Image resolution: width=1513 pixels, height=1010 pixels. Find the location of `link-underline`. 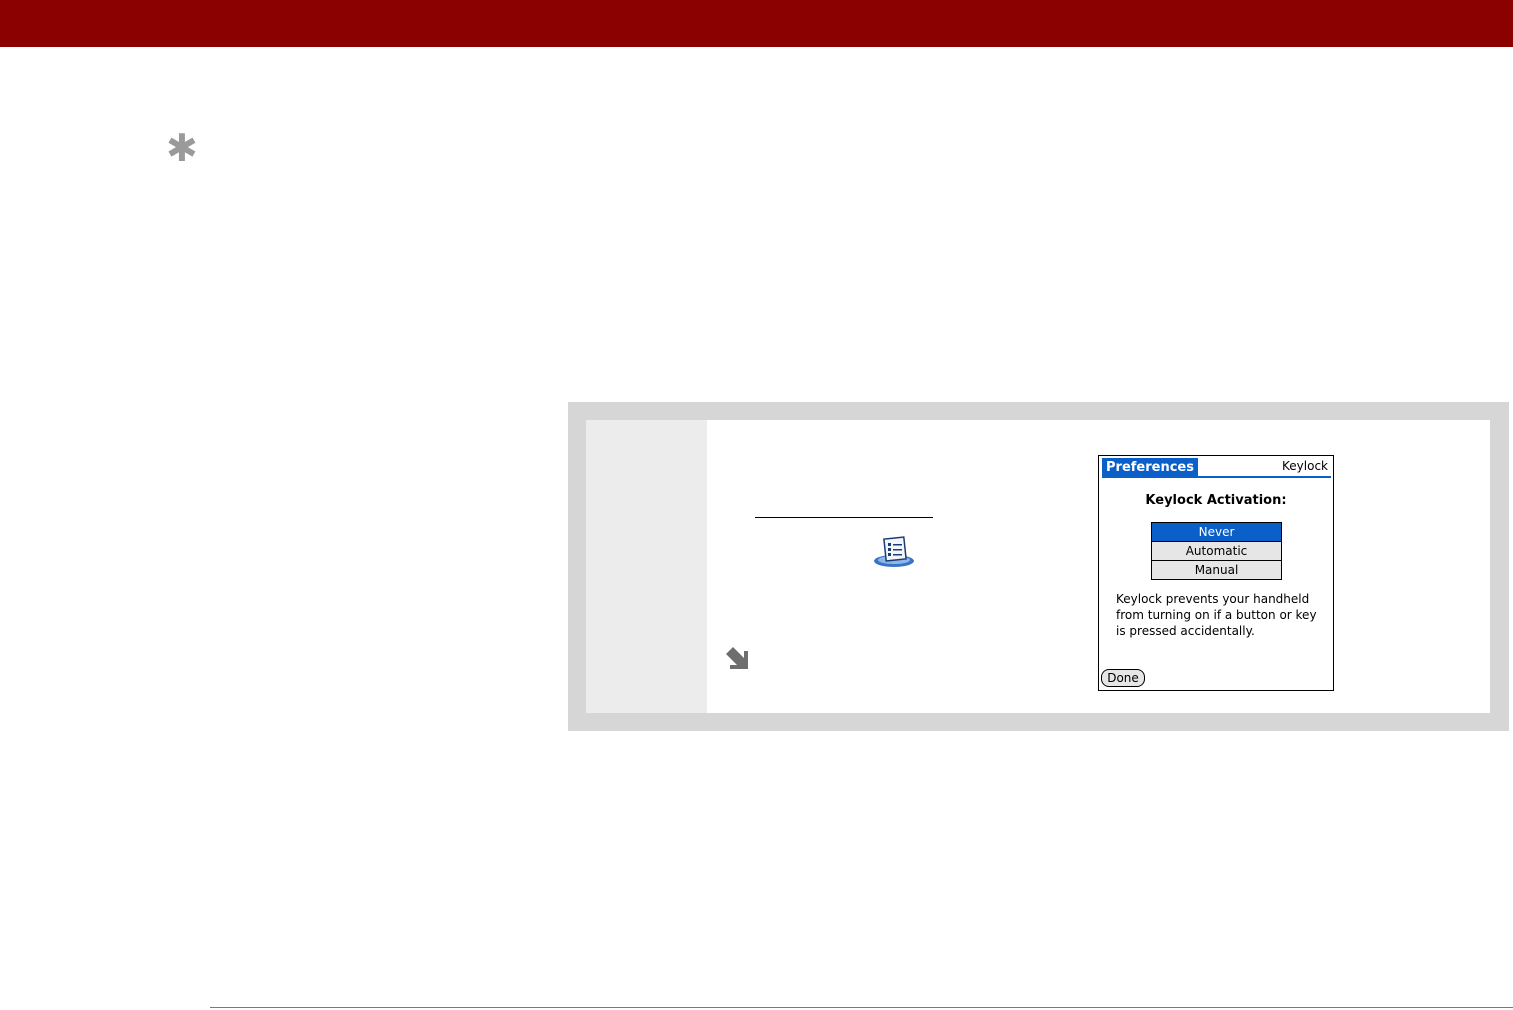

link-underline is located at coordinates (844, 517).